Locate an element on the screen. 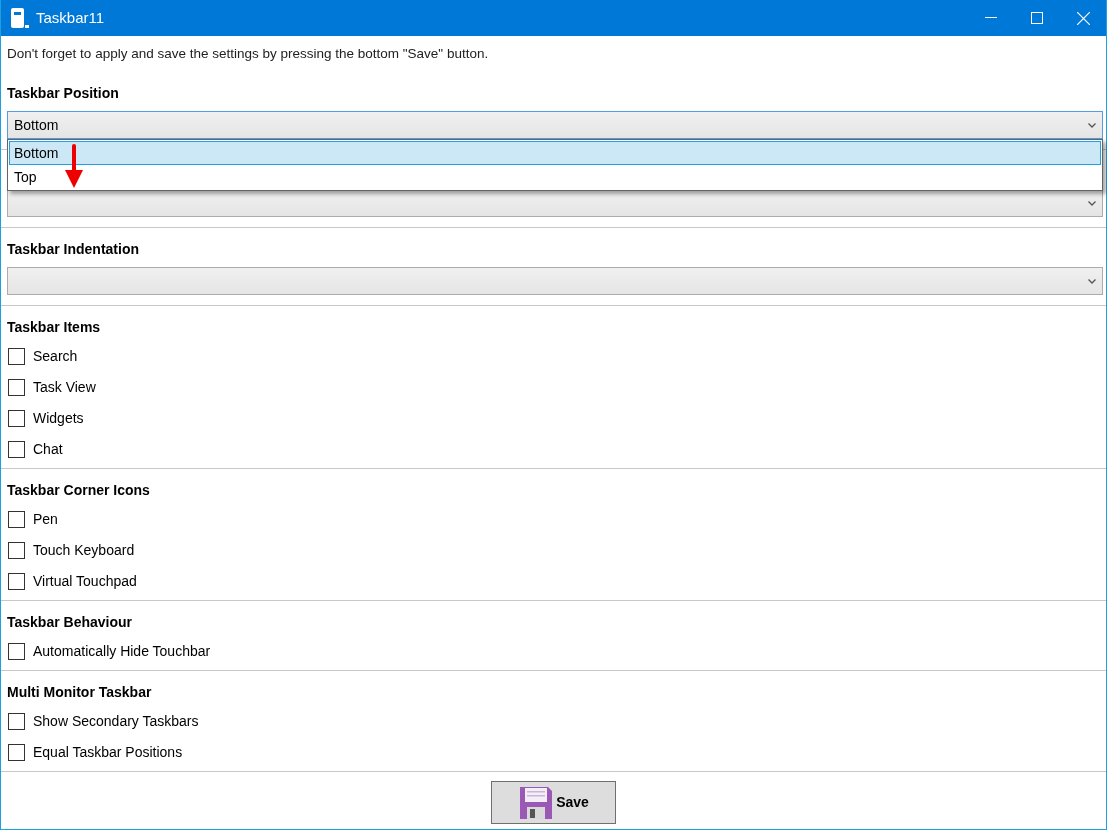  app-icon is located at coordinates (20, 18).